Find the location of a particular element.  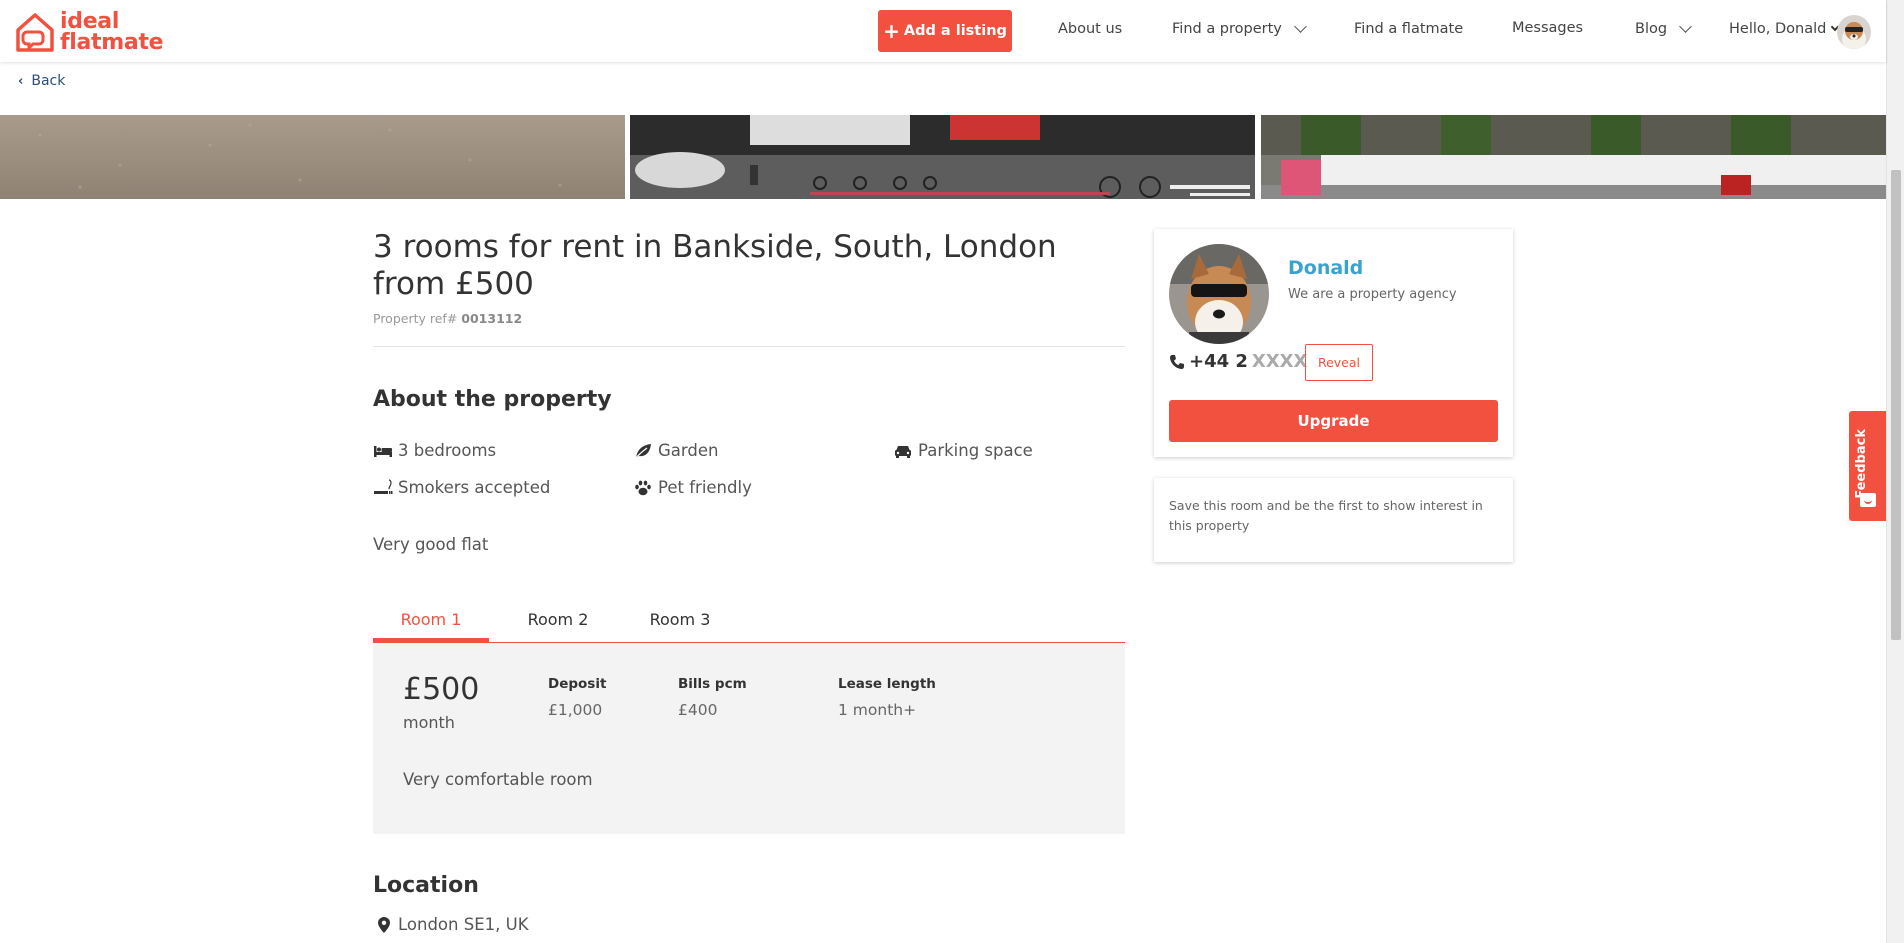

user-menu: Hello, Donald is located at coordinates (1784, 29).